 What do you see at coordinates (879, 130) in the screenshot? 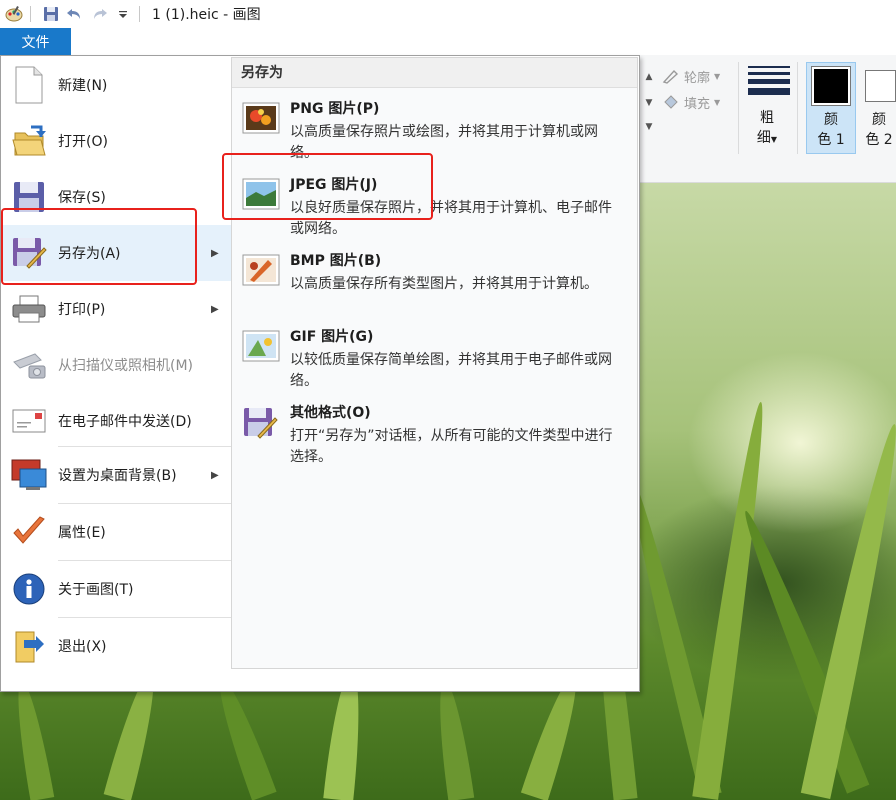
I see `color2-label: 颜 色 2` at bounding box center [879, 130].